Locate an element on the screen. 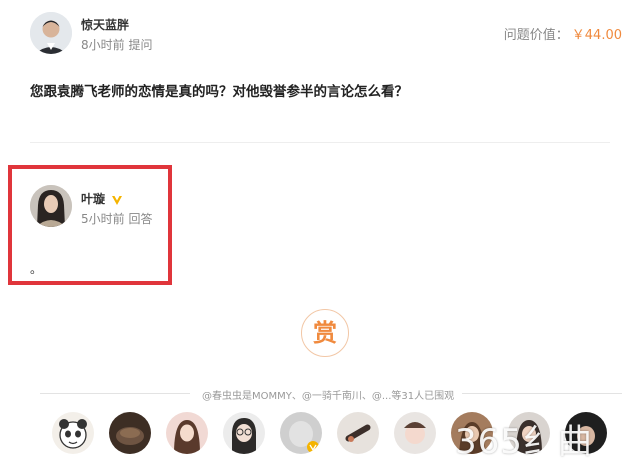 The width and height of the screenshot is (640, 473). answerer-name: 叶璇 is located at coordinates (93, 198).